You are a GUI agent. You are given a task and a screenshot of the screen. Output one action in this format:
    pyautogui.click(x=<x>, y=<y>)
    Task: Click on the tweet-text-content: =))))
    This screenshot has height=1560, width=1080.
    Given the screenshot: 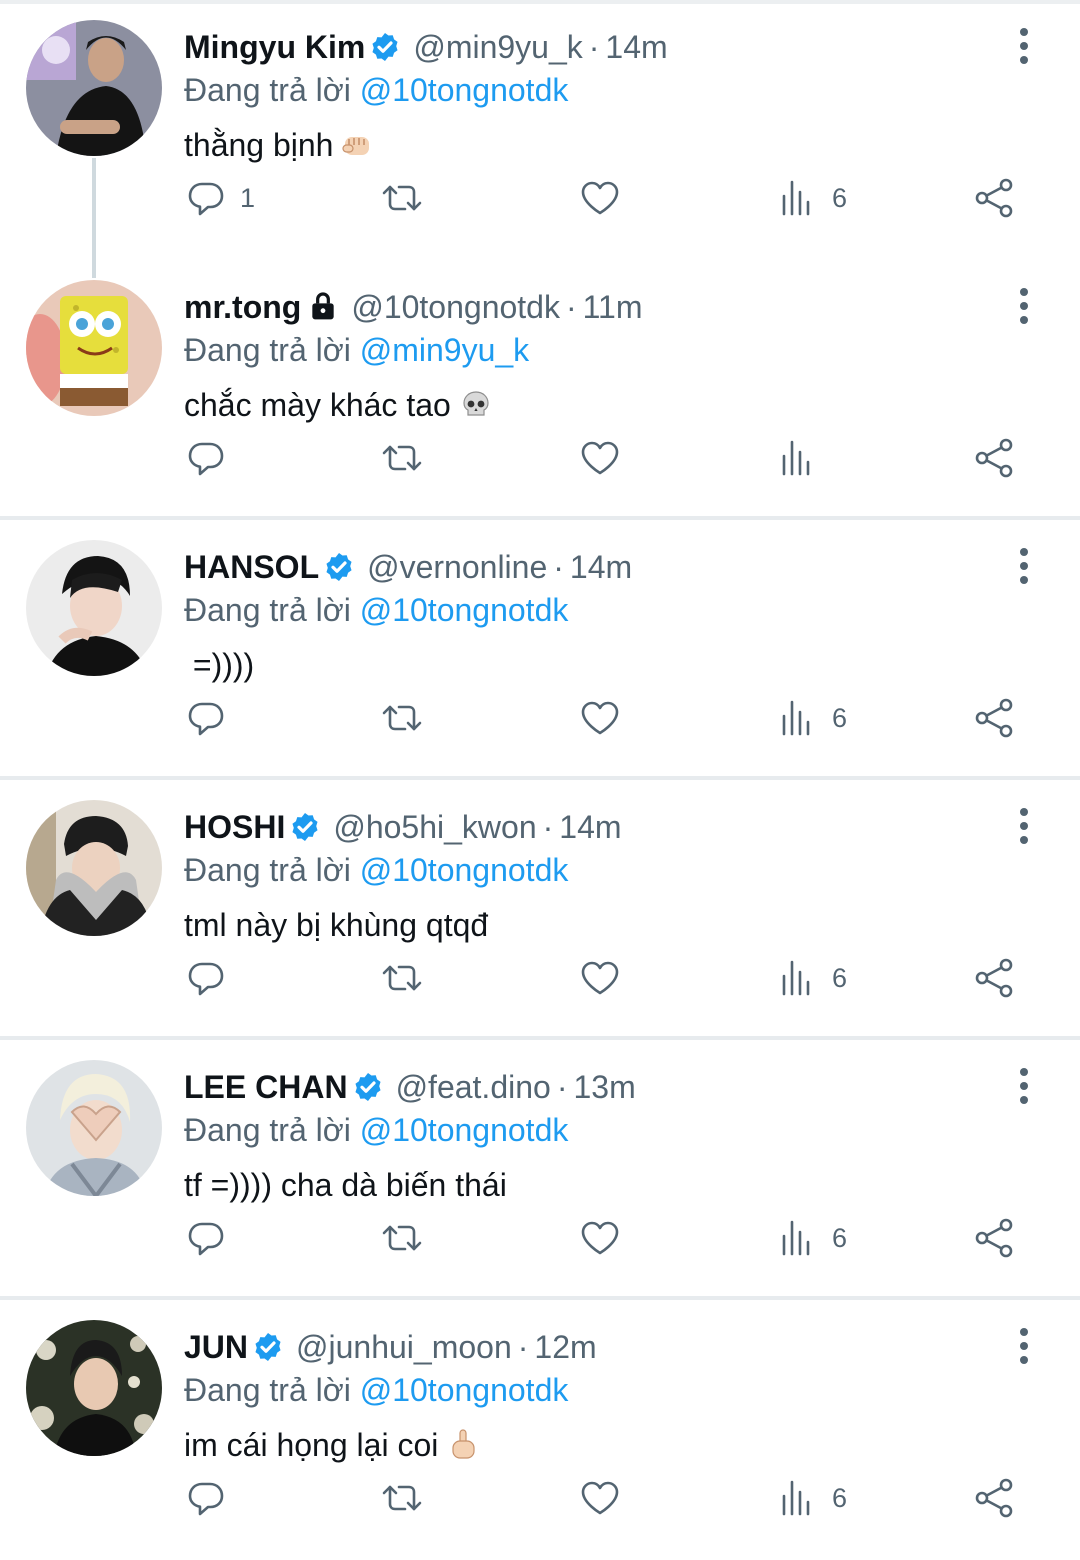 What is the action you would take?
    pyautogui.click(x=219, y=665)
    